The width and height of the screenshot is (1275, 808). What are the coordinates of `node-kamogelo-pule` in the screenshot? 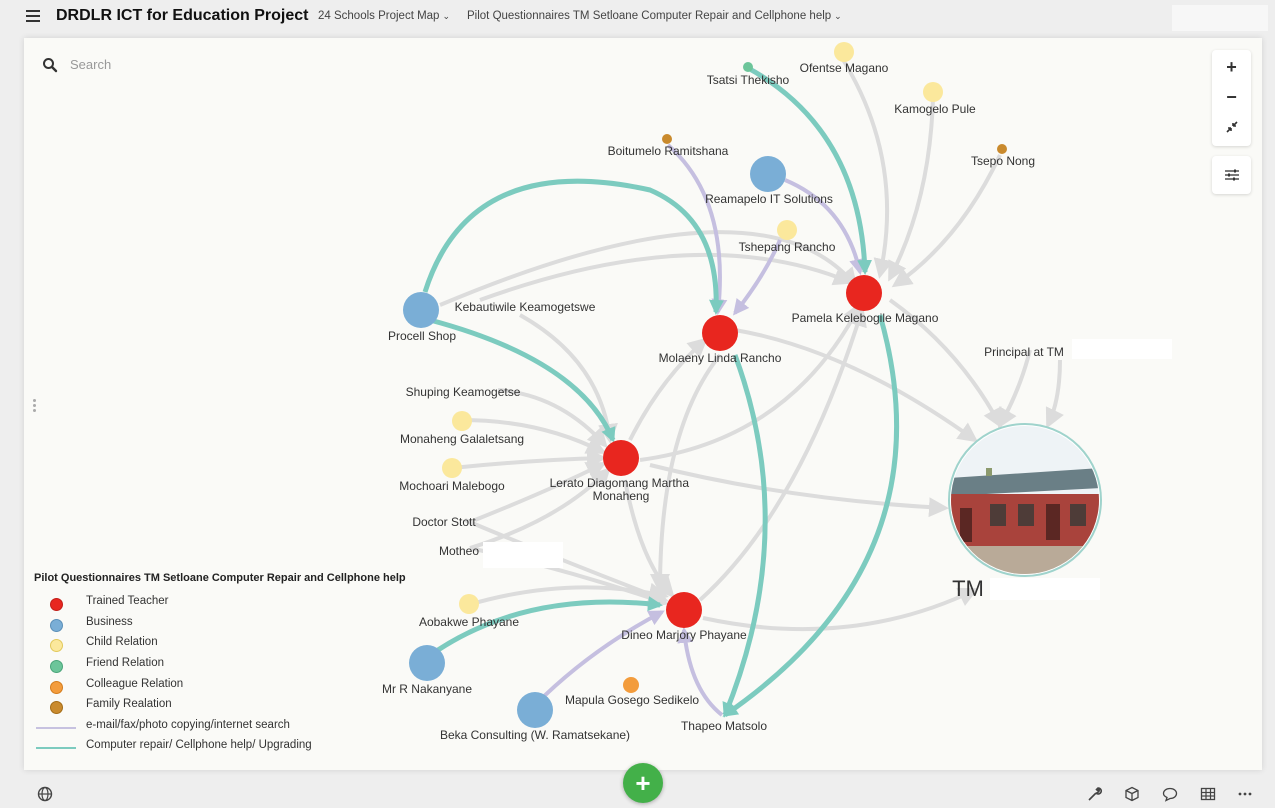 It's located at (933, 92).